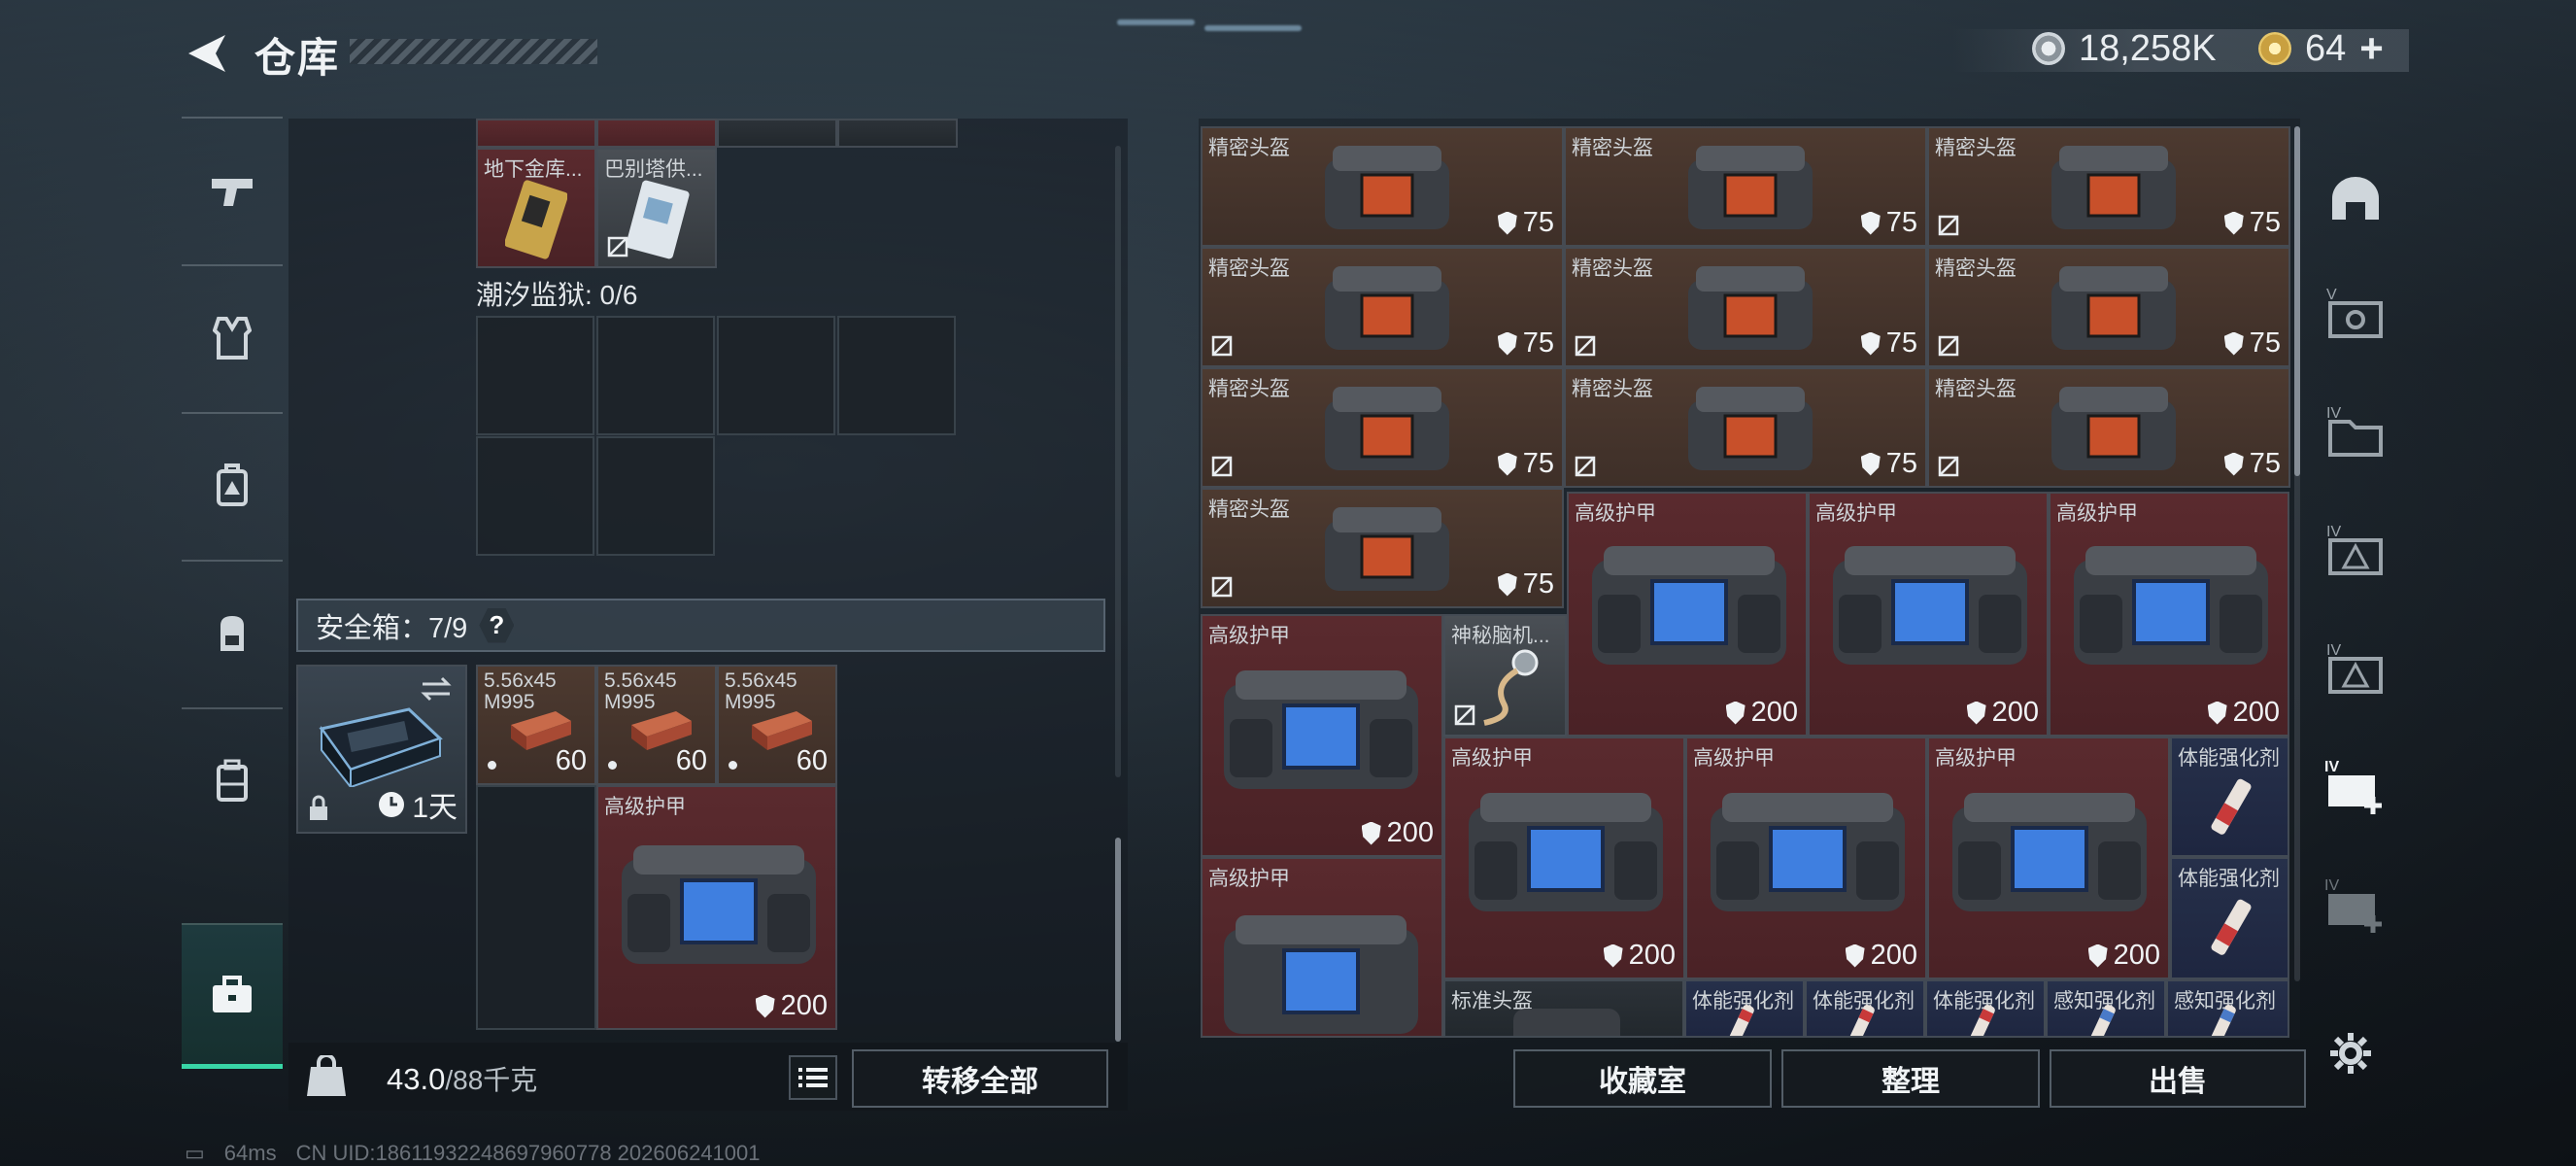 The width and height of the screenshot is (2576, 1166). I want to click on title-decoration, so click(473, 51).